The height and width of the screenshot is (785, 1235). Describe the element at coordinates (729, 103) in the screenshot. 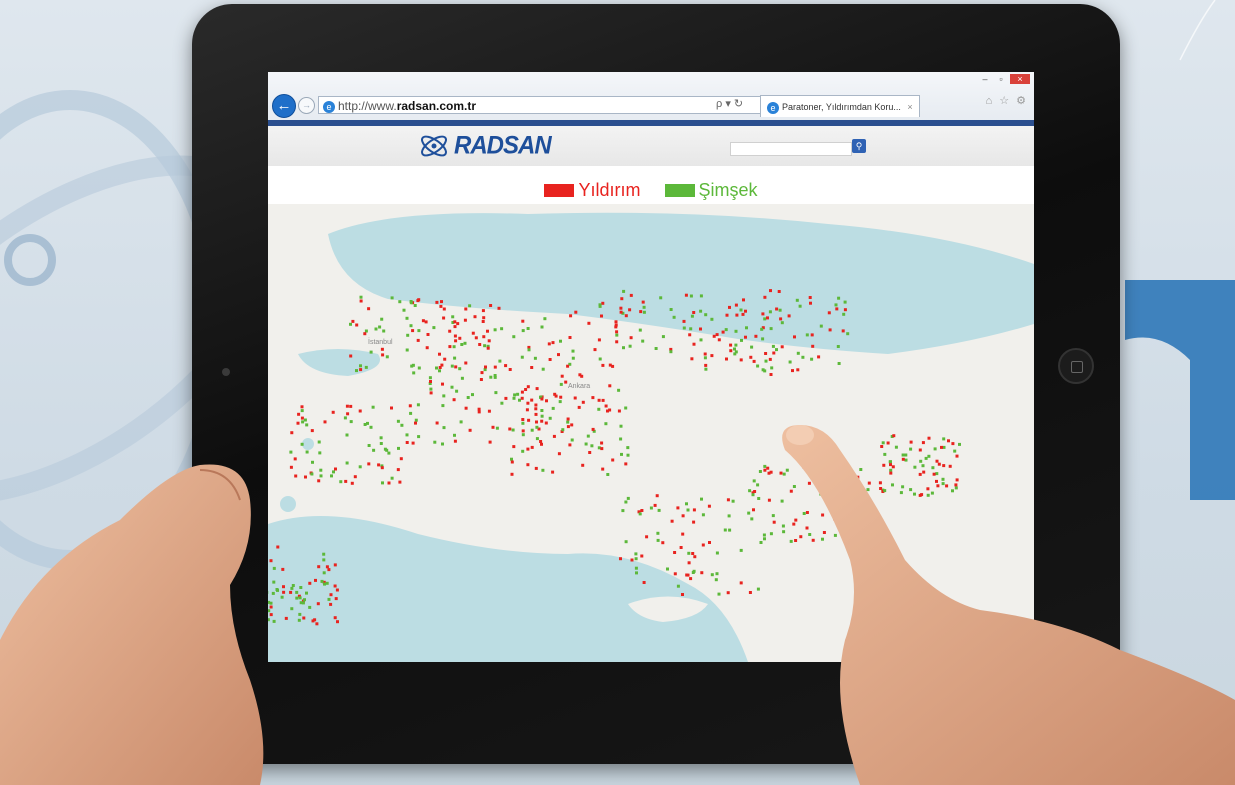

I see `address-search-refresh: ρ ▾ ↻` at that location.